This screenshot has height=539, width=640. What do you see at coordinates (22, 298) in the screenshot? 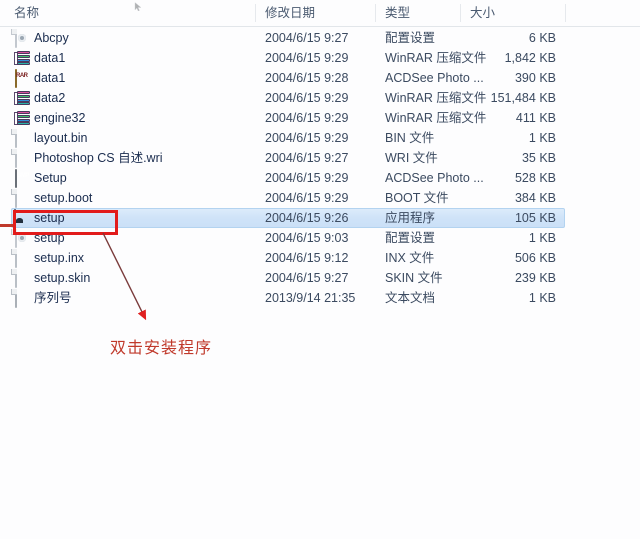
I see `text-document-icon` at bounding box center [22, 298].